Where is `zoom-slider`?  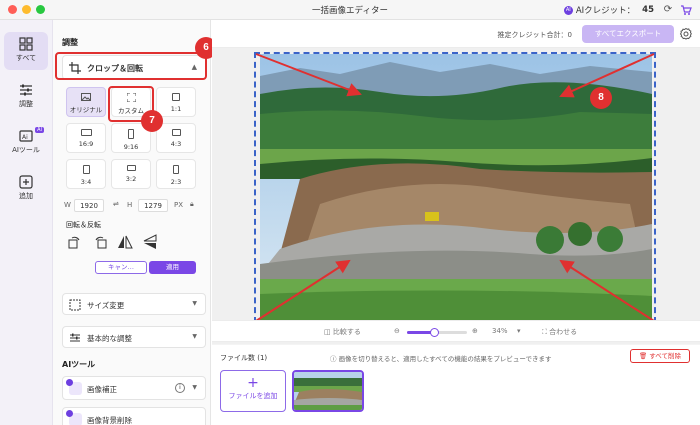
zoom-slider is located at coordinates (437, 332).